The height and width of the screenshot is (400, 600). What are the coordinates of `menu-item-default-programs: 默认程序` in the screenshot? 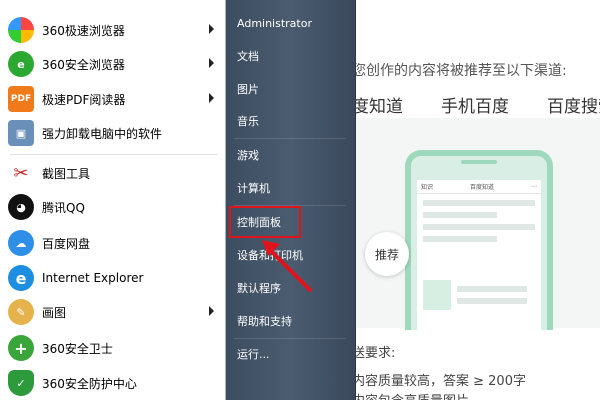 It's located at (291, 288).